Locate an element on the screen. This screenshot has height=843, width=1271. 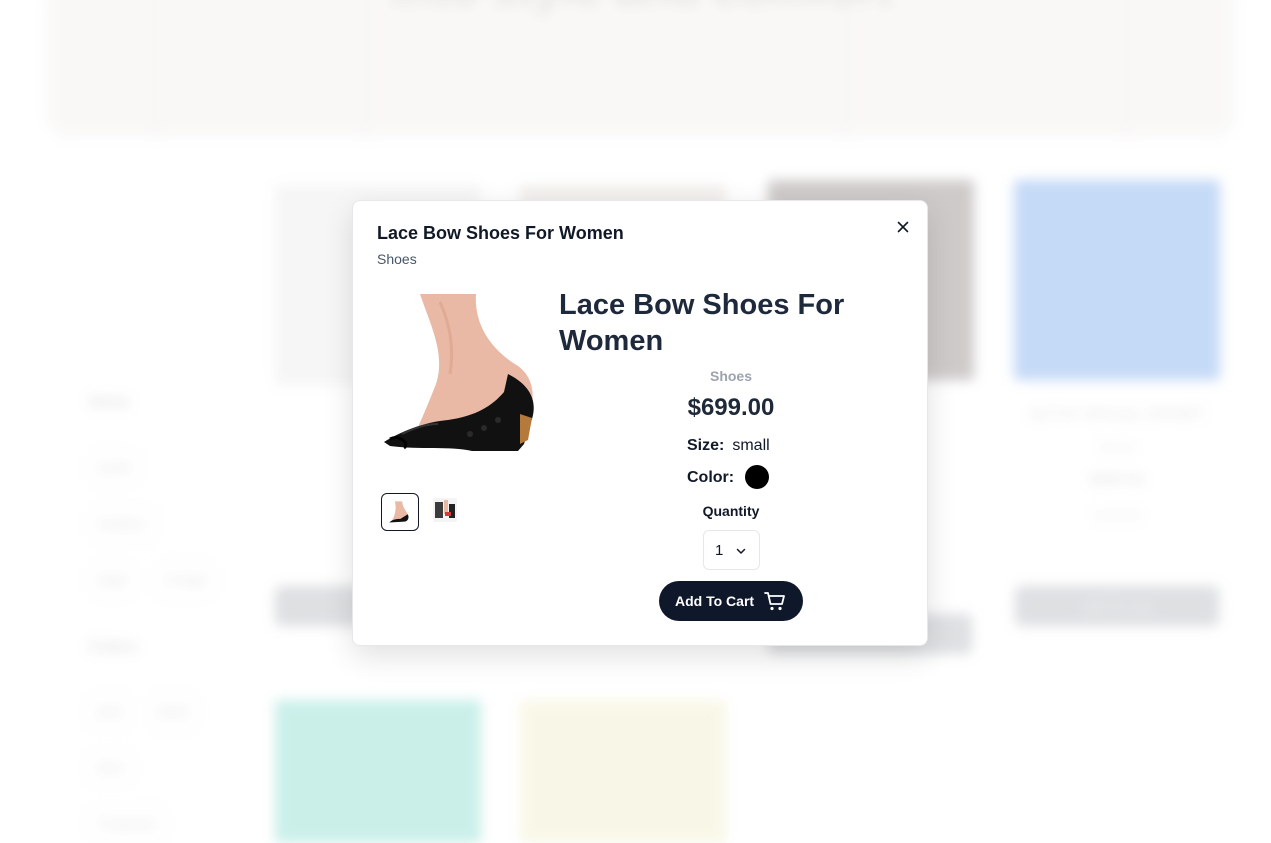
quantity-label: Quantity is located at coordinates (731, 511).